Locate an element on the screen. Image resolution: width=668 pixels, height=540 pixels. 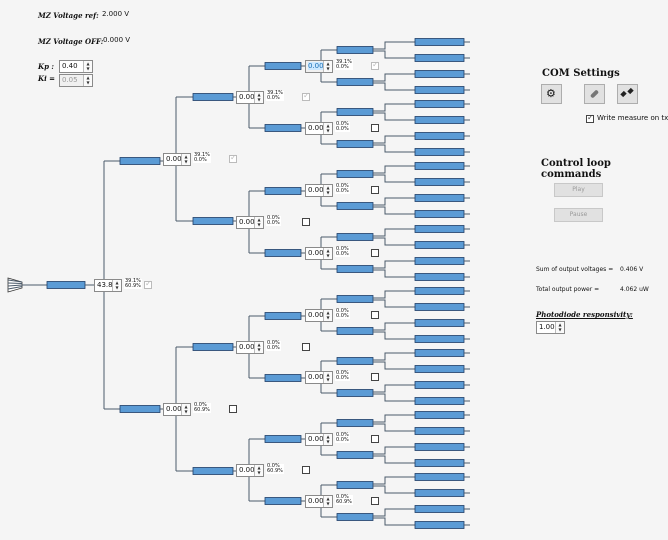
gear-icon: ⚙ is located at coordinates (551, 93).